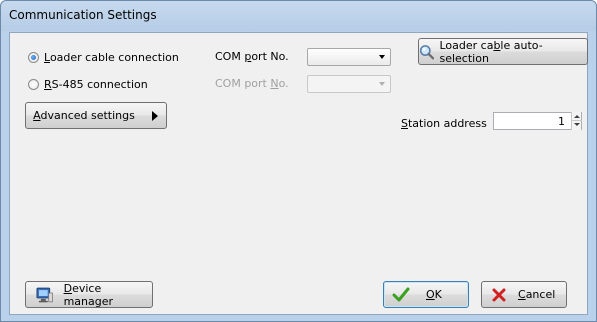  I want to click on checkmark-icon, so click(401, 294).